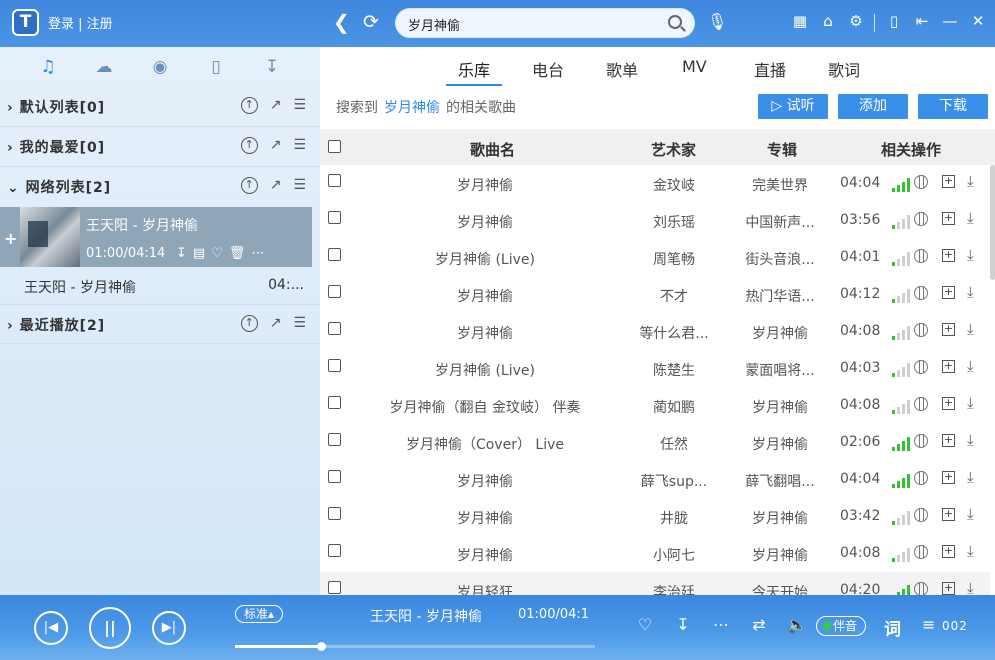  Describe the element at coordinates (622, 69) in the screenshot. I see `tab-playlists: 歌单` at that location.